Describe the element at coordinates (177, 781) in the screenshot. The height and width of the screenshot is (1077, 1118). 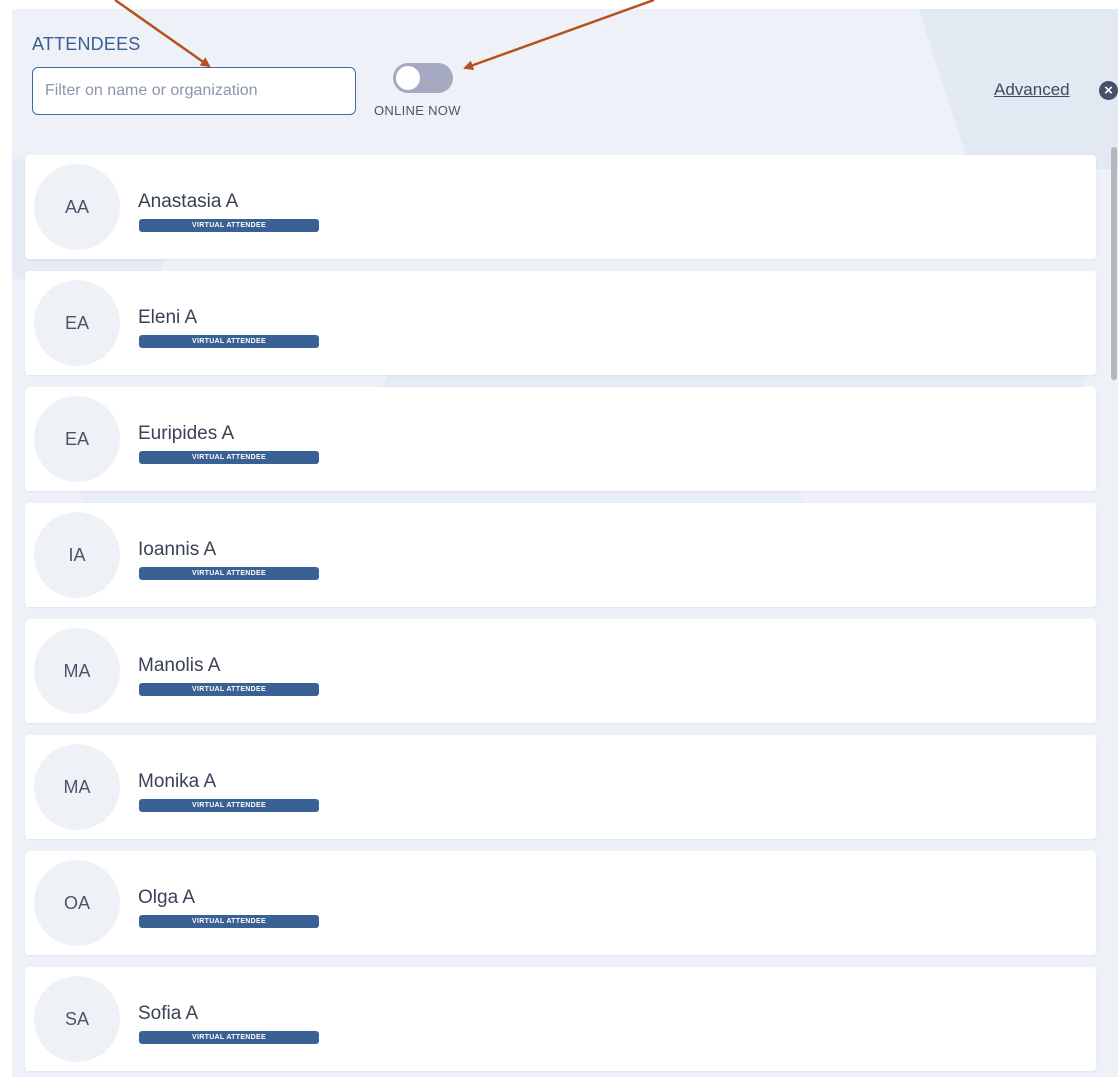
I see `attendee-name: Monika A` at that location.